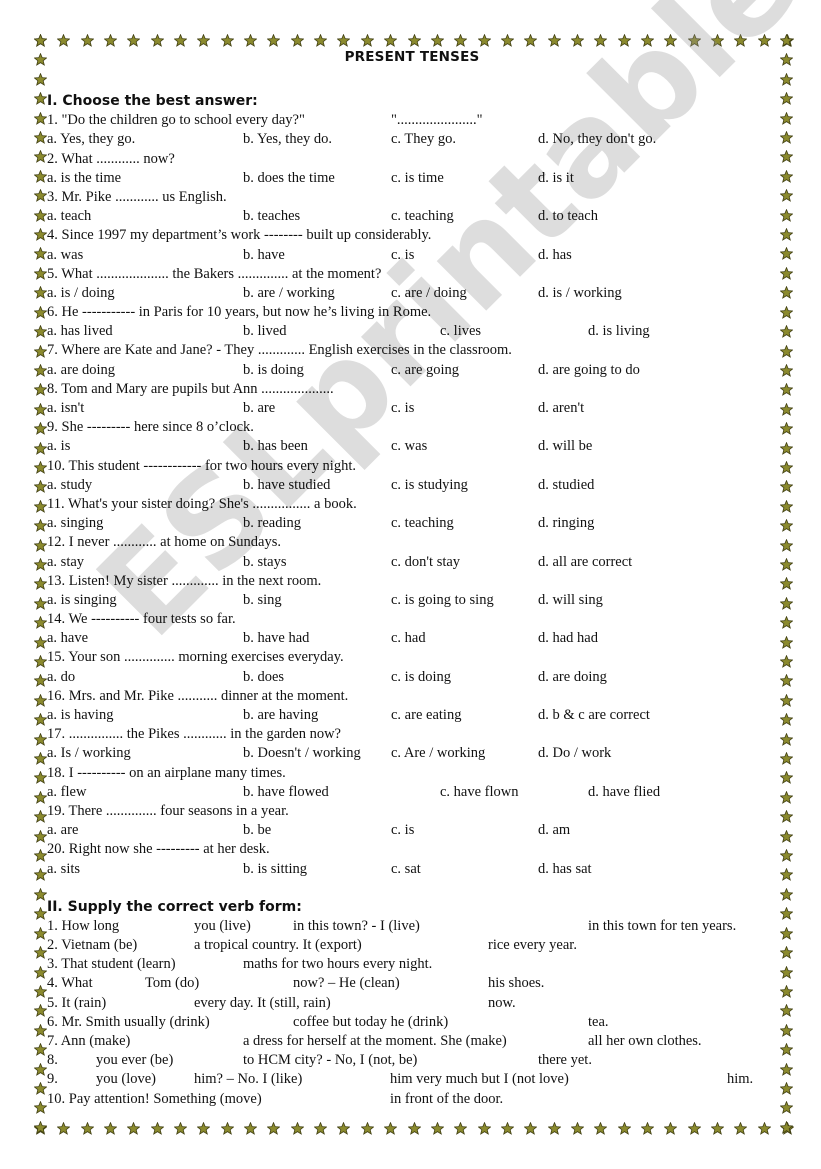  What do you see at coordinates (568, 216) in the screenshot?
I see `option-d: d. to teach` at bounding box center [568, 216].